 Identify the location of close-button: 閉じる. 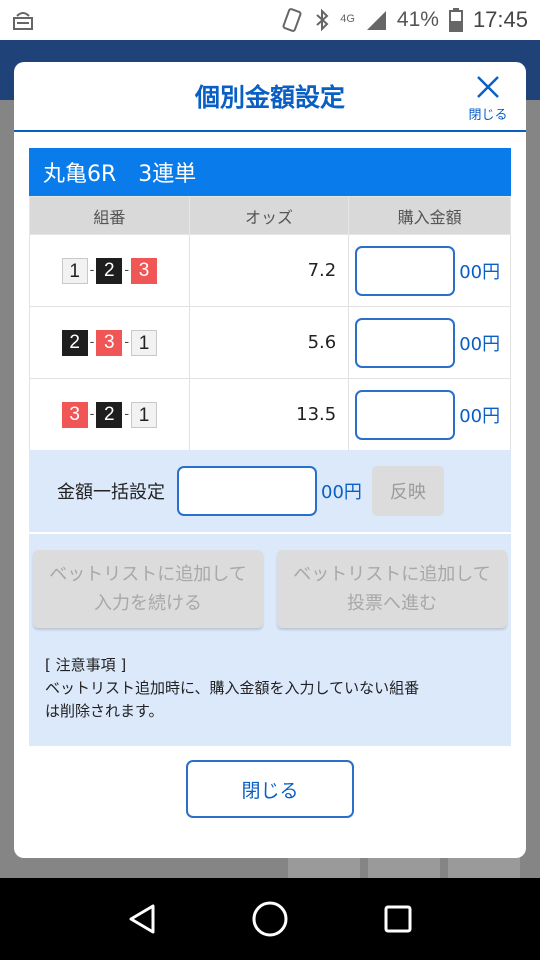
(270, 789).